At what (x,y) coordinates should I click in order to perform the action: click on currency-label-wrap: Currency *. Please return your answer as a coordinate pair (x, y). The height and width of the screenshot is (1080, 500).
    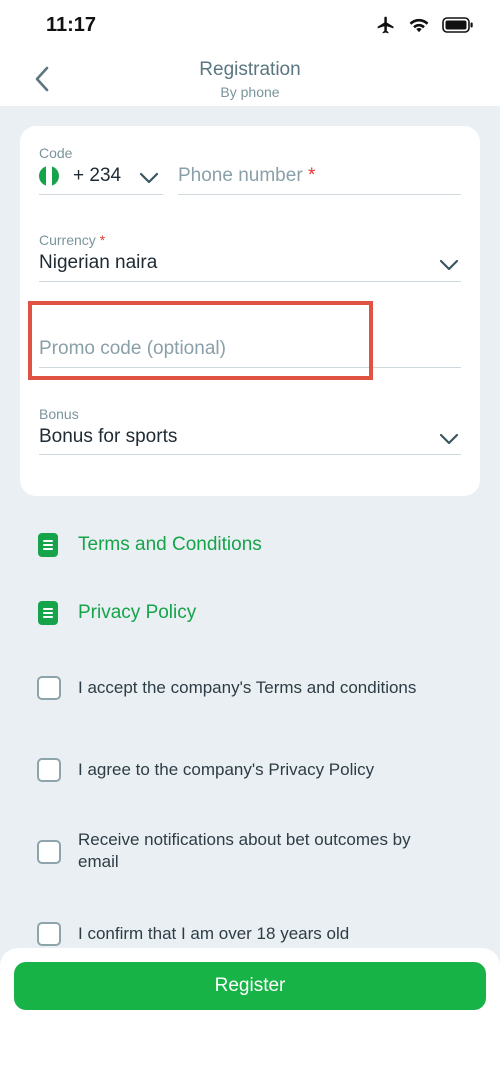
    Looking at the image, I should click on (72, 240).